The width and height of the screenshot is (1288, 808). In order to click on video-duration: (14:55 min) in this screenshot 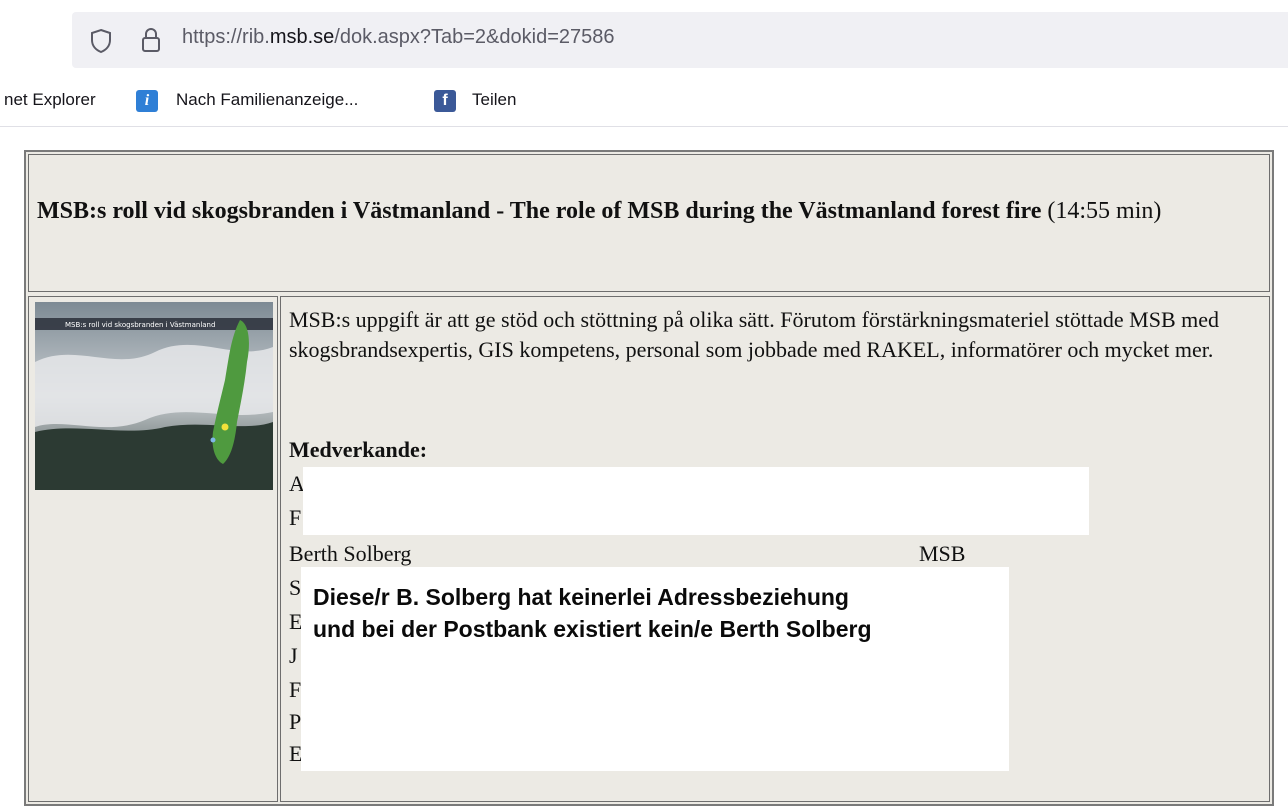, I will do `click(1104, 211)`.